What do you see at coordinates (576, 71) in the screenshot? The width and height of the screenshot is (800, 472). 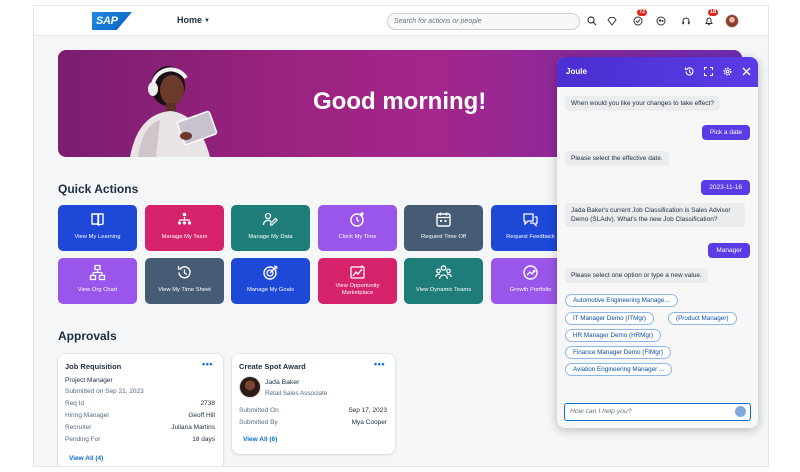 I see `joule-title: Joule` at bounding box center [576, 71].